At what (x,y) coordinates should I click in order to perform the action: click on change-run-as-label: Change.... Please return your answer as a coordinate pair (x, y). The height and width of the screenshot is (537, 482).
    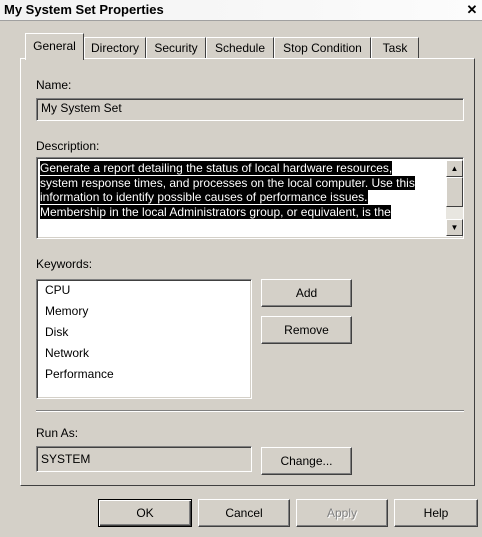
    Looking at the image, I should click on (306, 461).